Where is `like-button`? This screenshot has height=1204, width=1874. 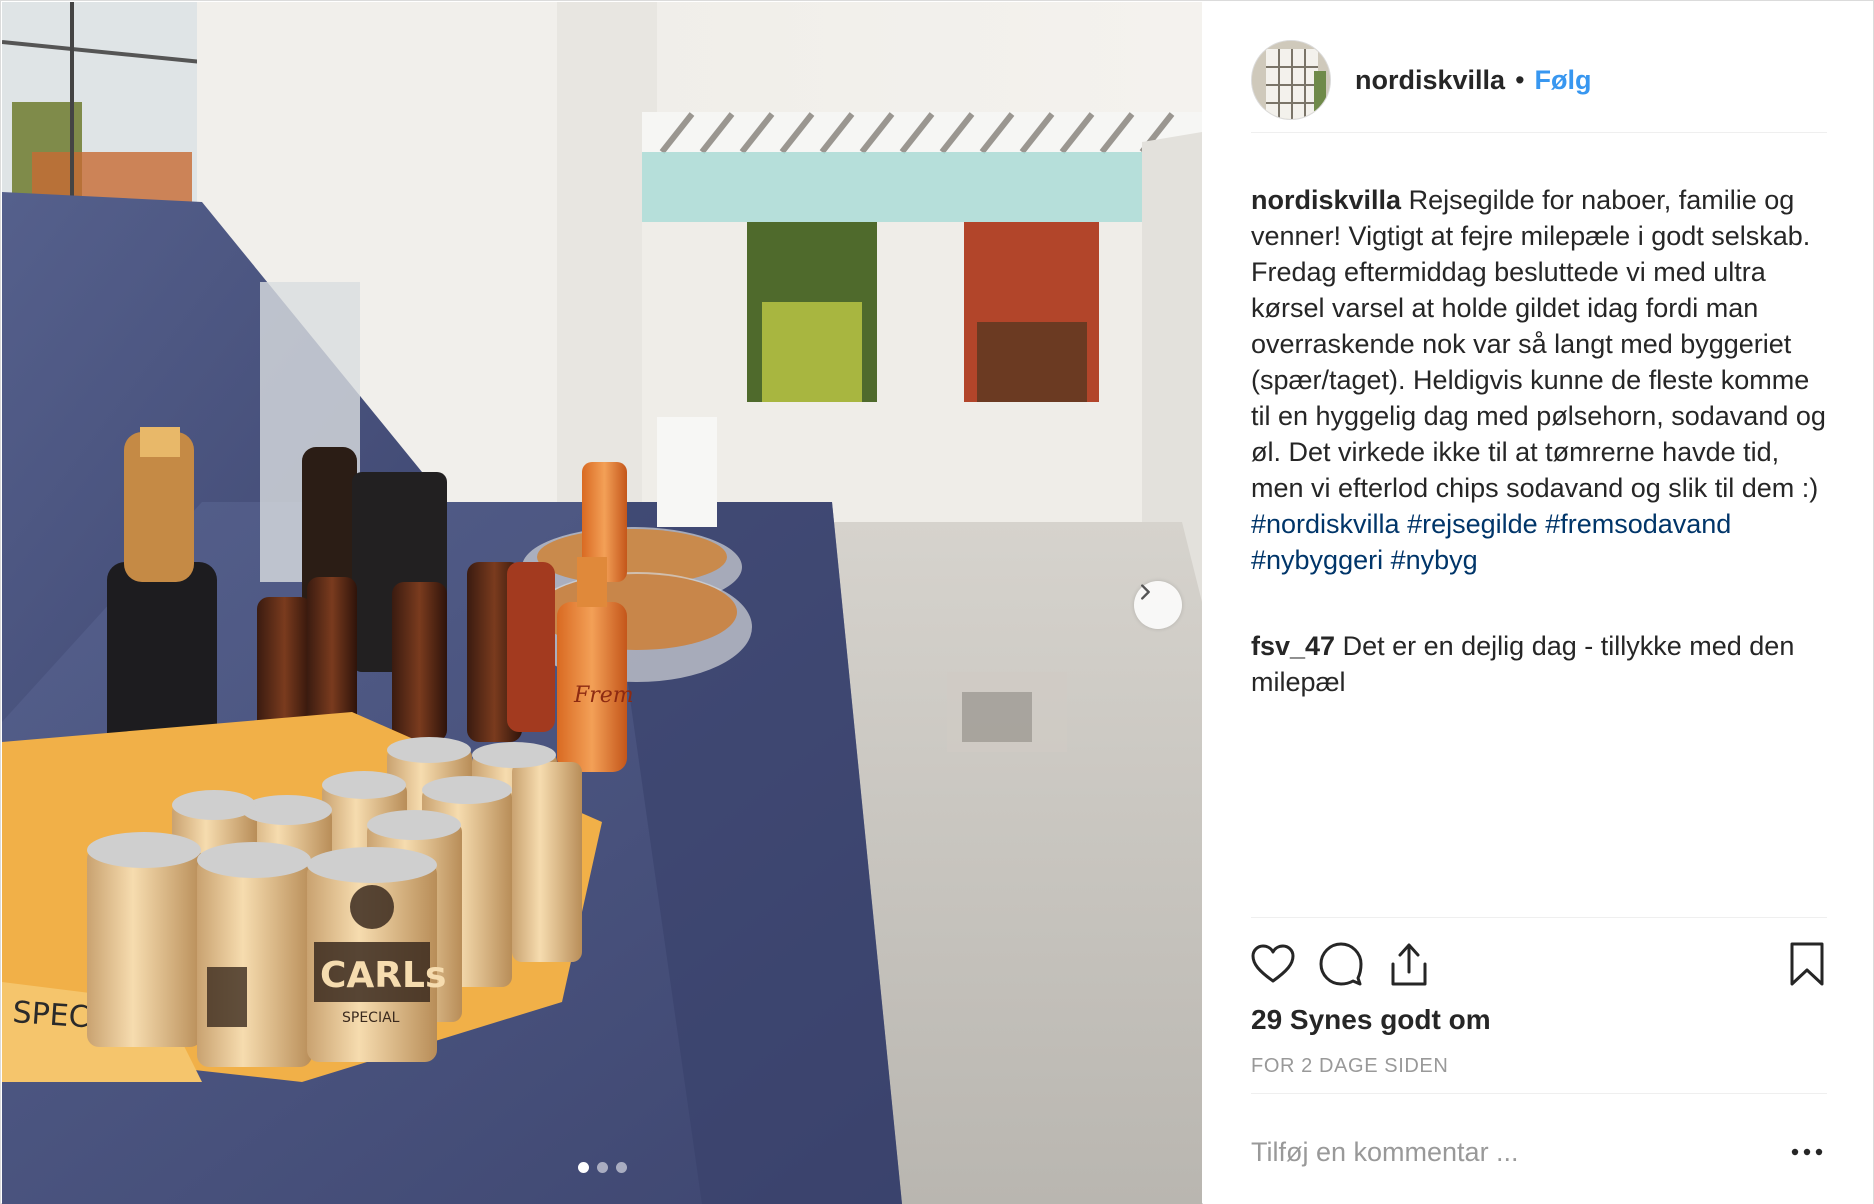
like-button is located at coordinates (1273, 964).